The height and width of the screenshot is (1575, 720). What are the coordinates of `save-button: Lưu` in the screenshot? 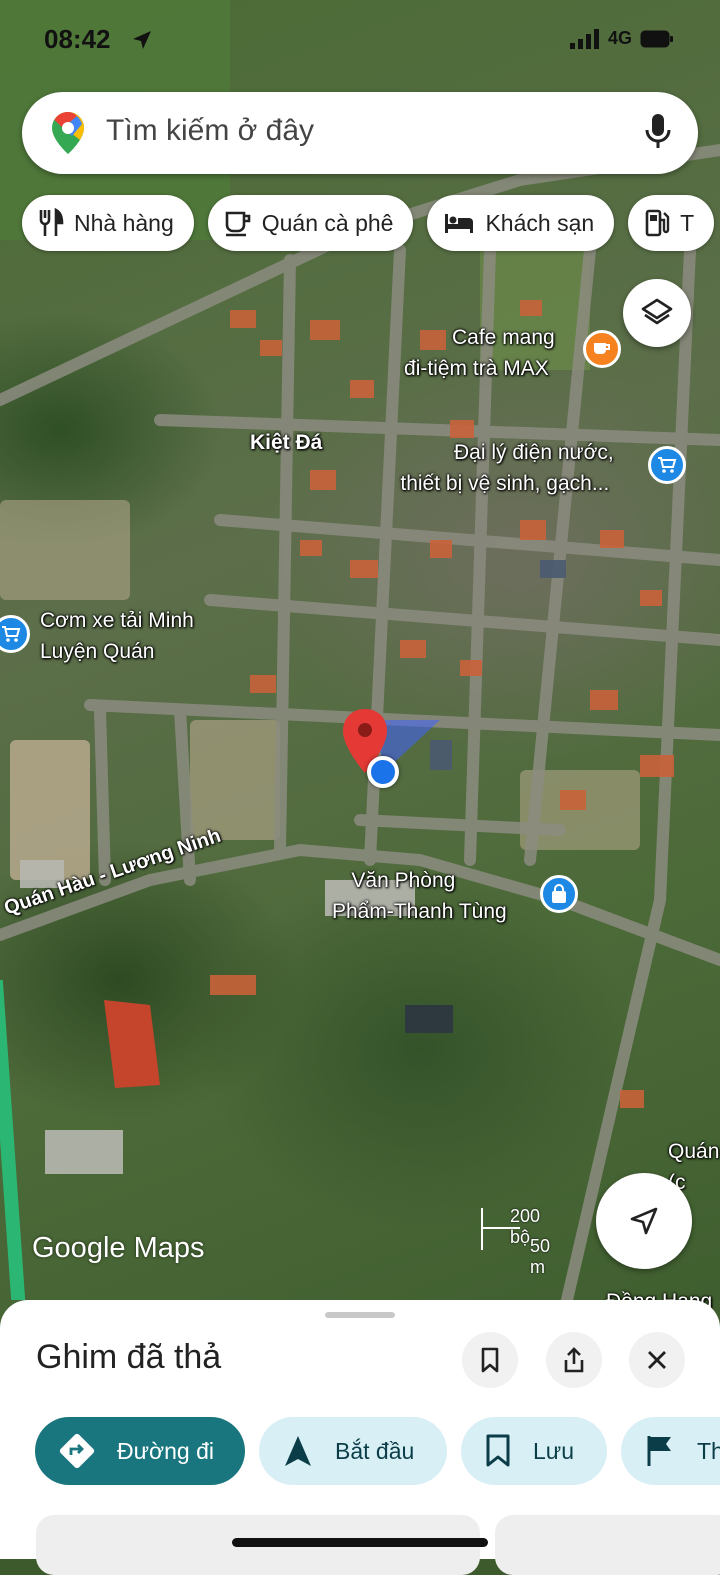 It's located at (534, 1451).